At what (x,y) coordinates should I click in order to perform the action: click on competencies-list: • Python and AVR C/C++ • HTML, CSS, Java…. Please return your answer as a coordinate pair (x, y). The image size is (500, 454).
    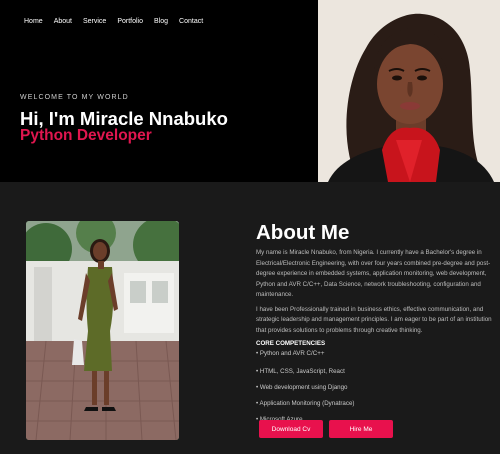
    Looking at the image, I should click on (374, 387).